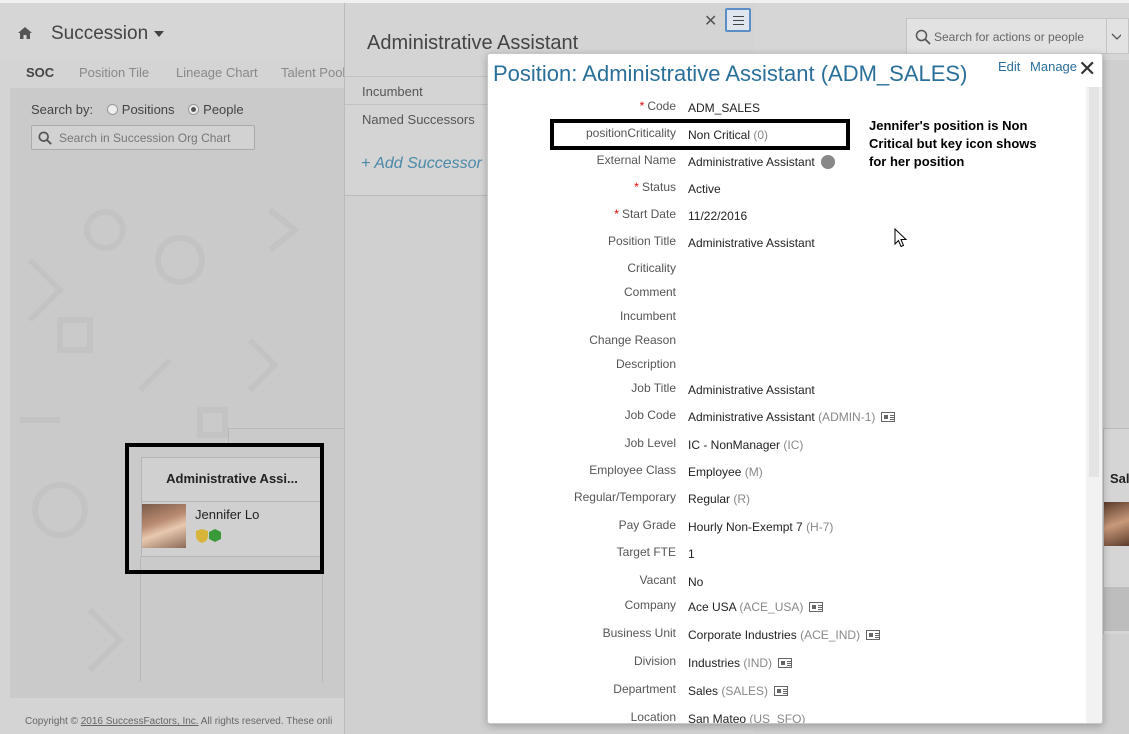  What do you see at coordinates (1009, 66) in the screenshot?
I see `edit-link: Edit` at bounding box center [1009, 66].